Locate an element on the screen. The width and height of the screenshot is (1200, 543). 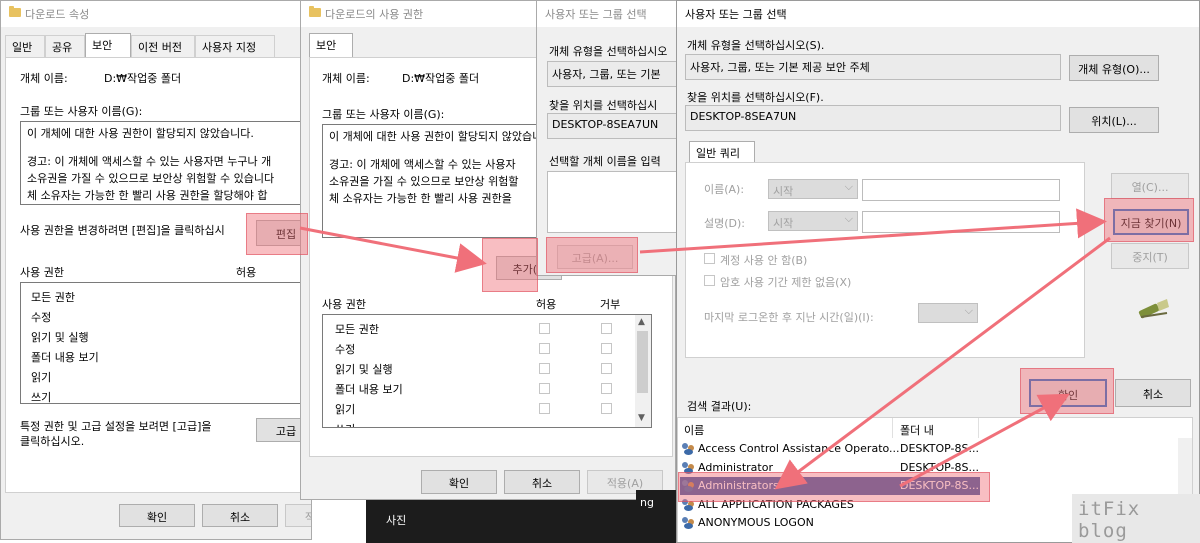
tab-general: 일반 is located at coordinates (25, 46).